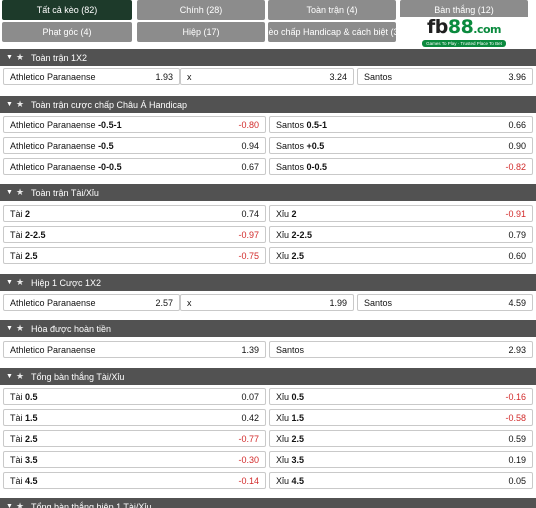 The image size is (536, 508). What do you see at coordinates (248, 234) in the screenshot?
I see `odds-value: -0.97` at bounding box center [248, 234].